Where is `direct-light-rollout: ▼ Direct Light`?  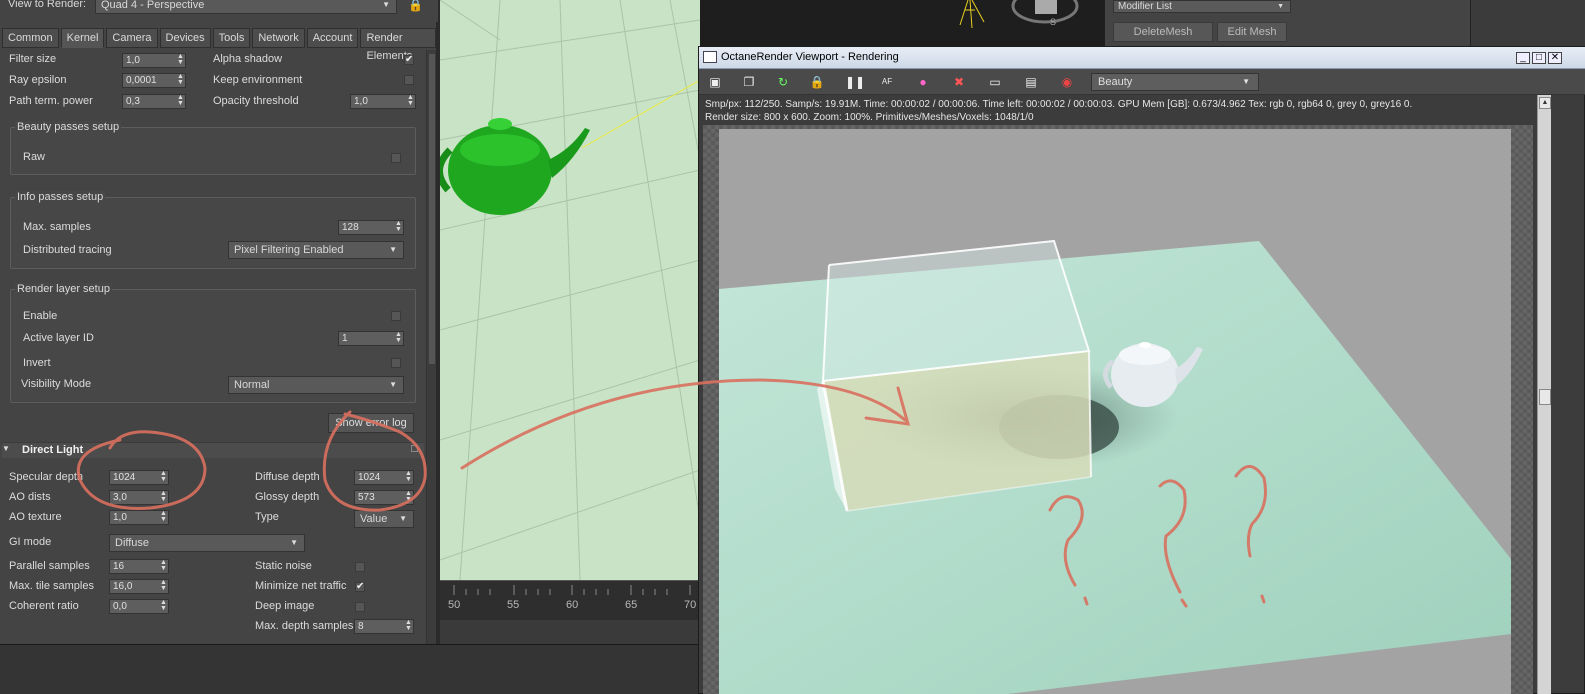 direct-light-rollout: ▼ Direct Light is located at coordinates (213, 450).